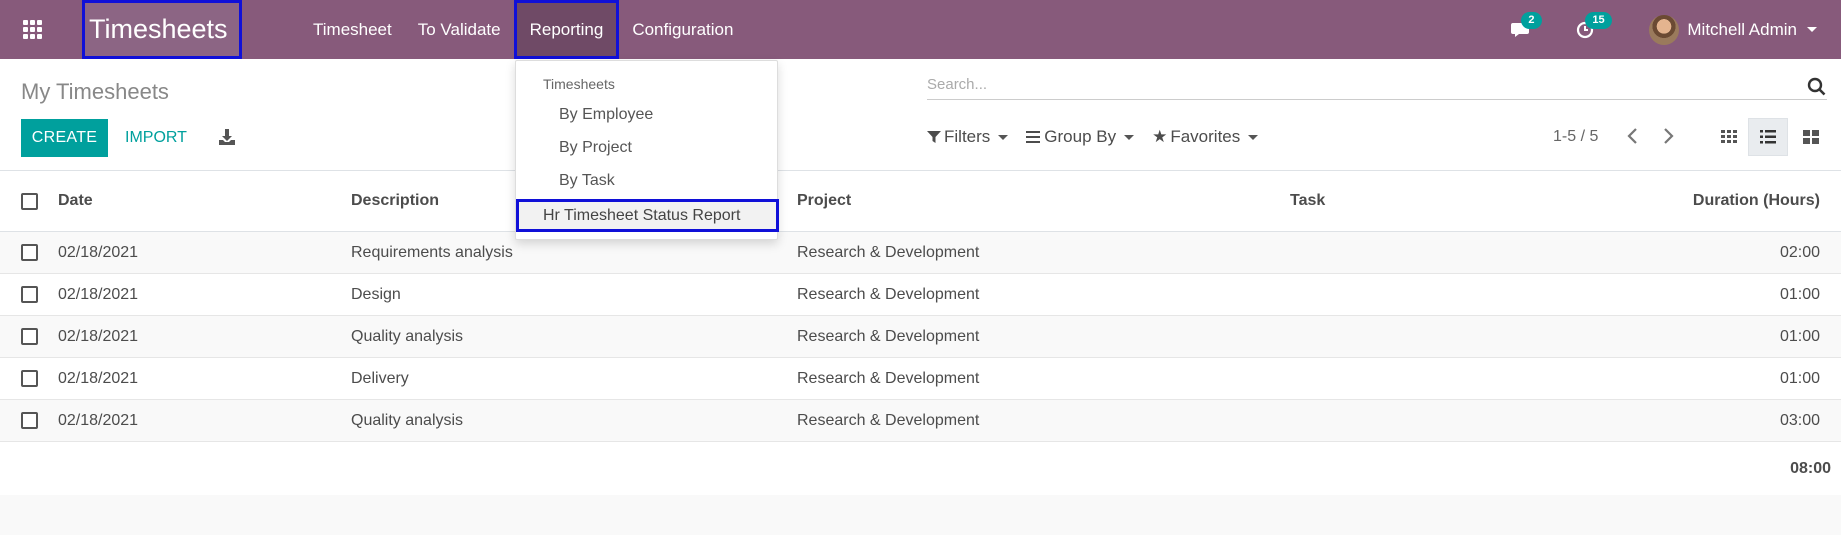  I want to click on menu-item-status-report: Hr Timesheet Status Report, so click(647, 215).